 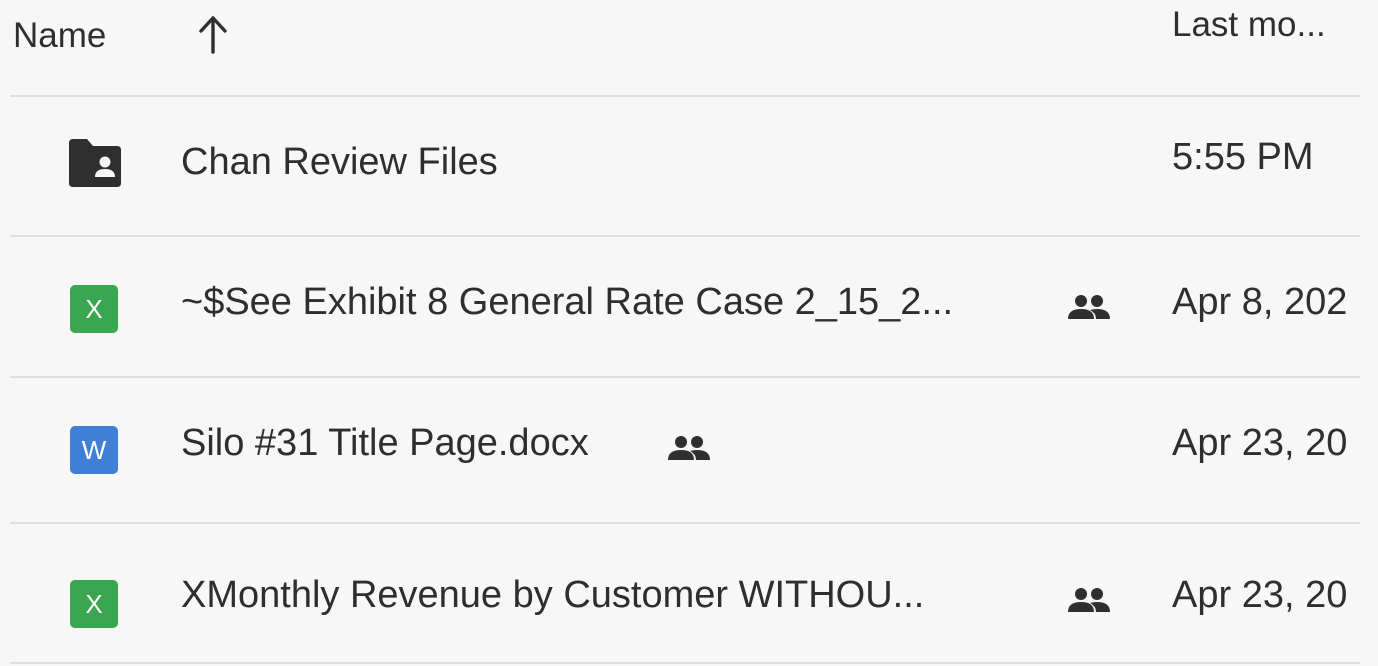 I want to click on name-column-header: Name, so click(x=59, y=36).